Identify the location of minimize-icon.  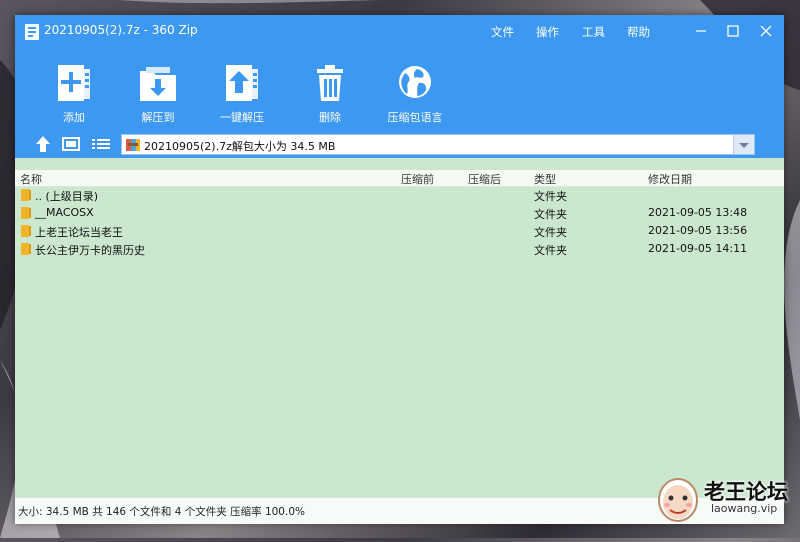
(701, 31).